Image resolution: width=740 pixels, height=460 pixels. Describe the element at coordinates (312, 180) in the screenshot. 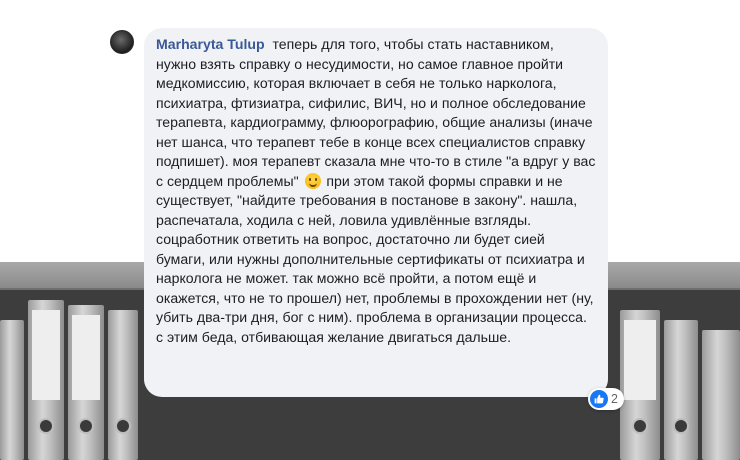

I see `smile-emoji-icon` at that location.